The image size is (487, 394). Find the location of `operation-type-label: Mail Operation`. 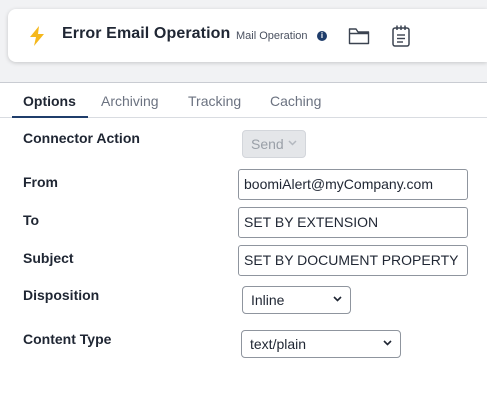

operation-type-label: Mail Operation is located at coordinates (272, 36).